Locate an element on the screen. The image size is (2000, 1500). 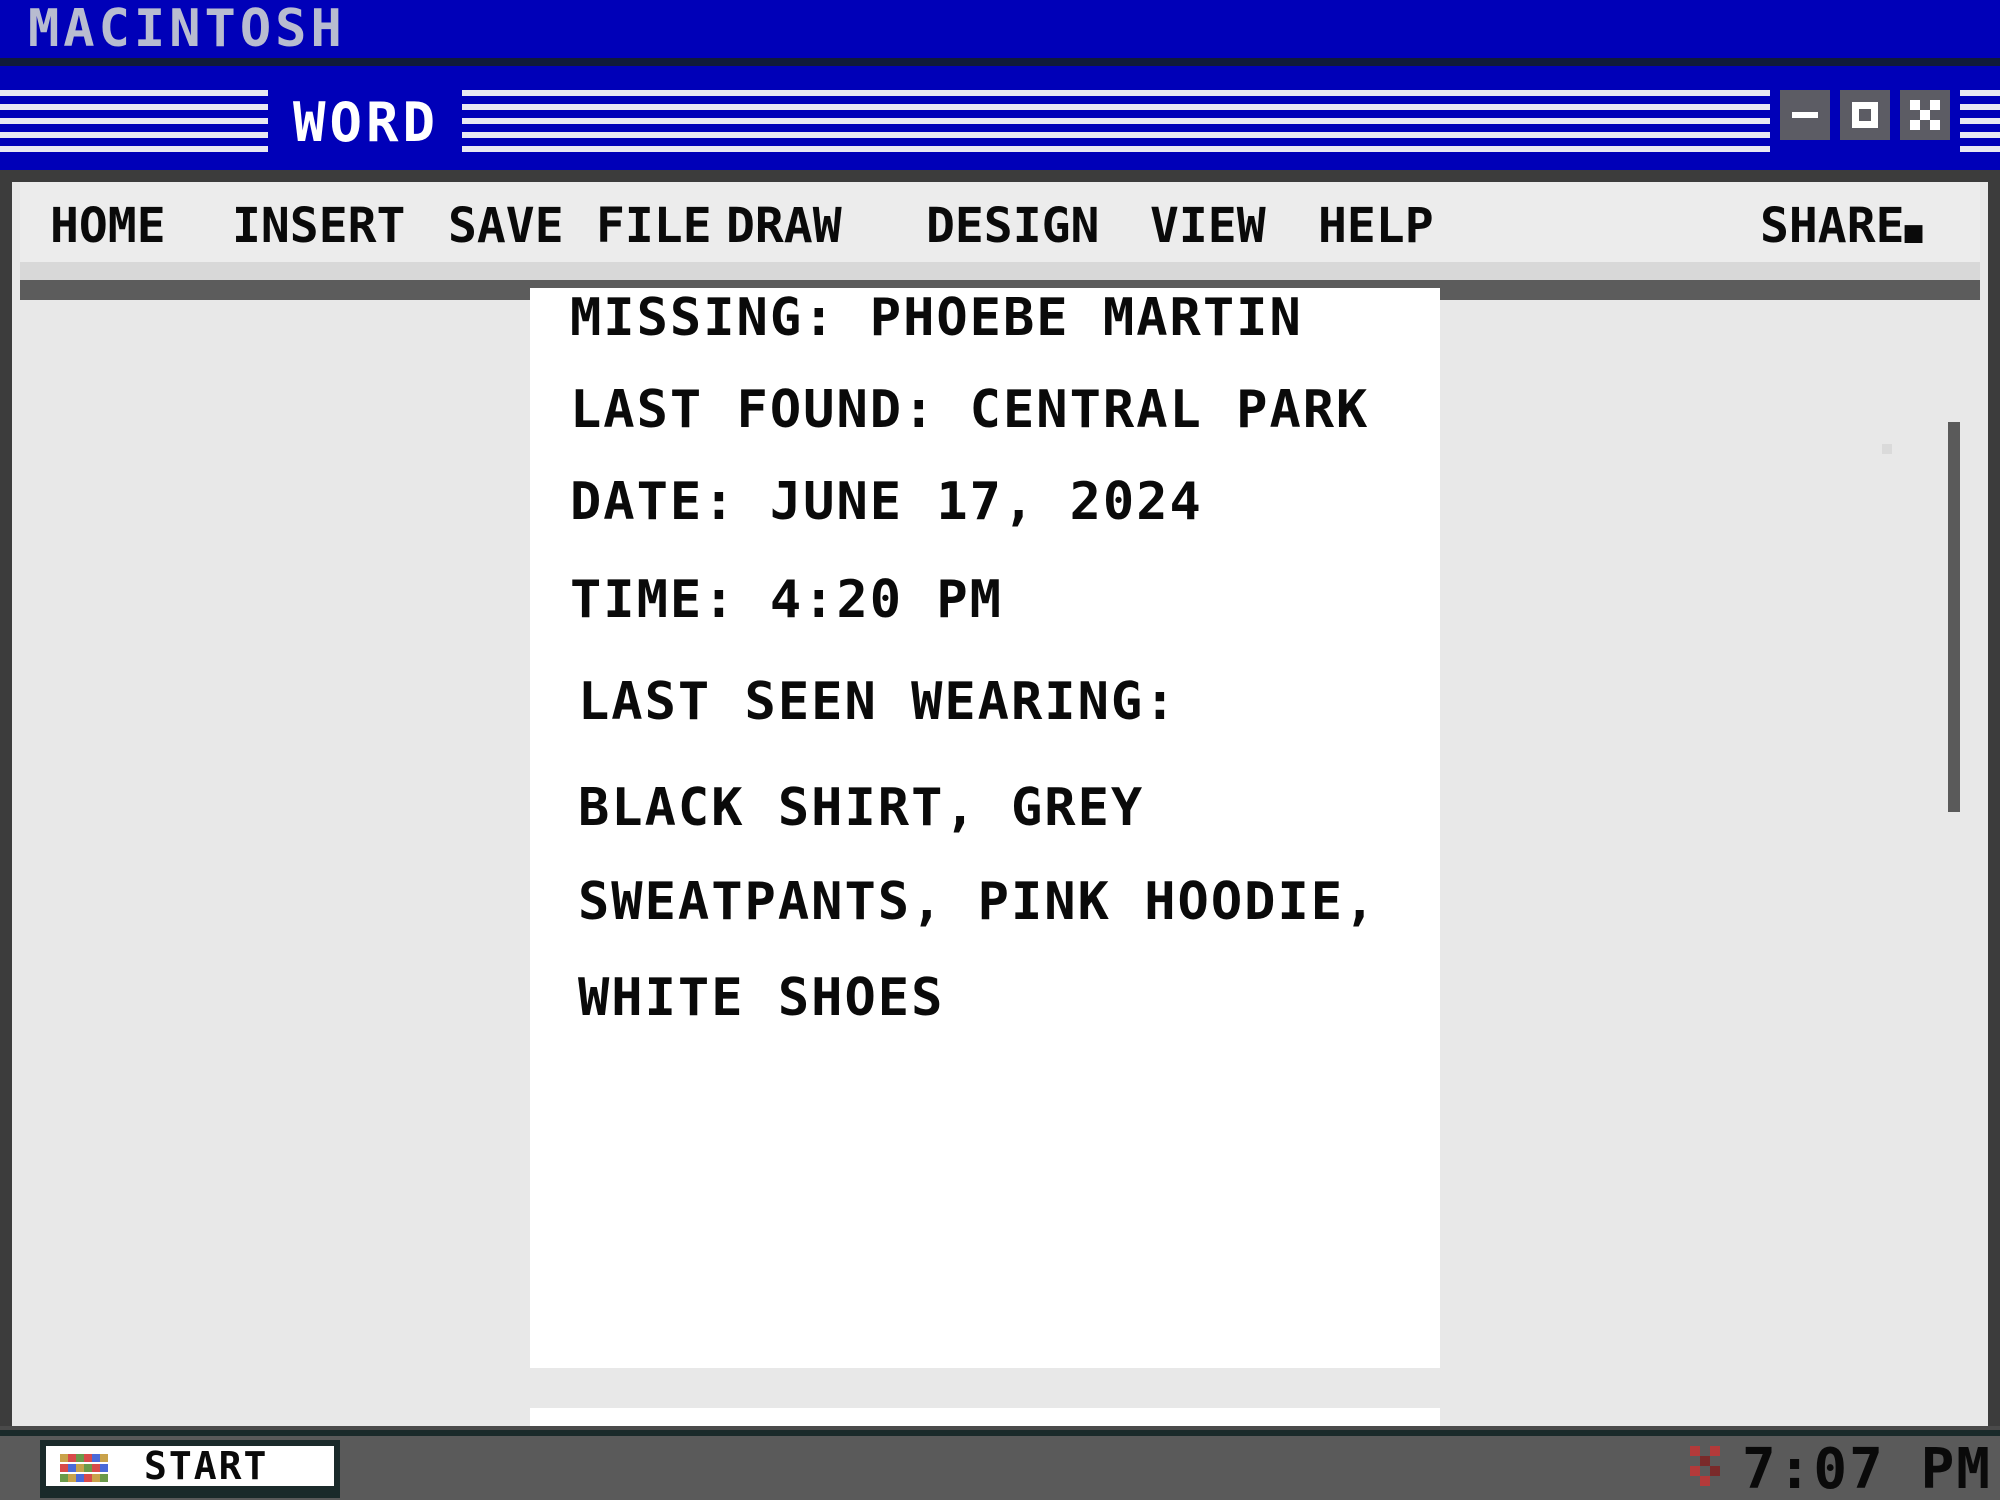
menu-help: HELP is located at coordinates (1376, 226).